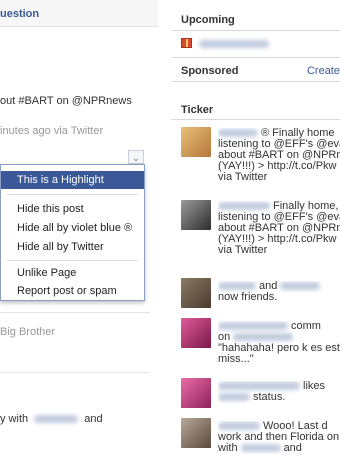 The image size is (340, 460). Describe the element at coordinates (279, 292) in the screenshot. I see `ticker-story: and now friends.` at that location.